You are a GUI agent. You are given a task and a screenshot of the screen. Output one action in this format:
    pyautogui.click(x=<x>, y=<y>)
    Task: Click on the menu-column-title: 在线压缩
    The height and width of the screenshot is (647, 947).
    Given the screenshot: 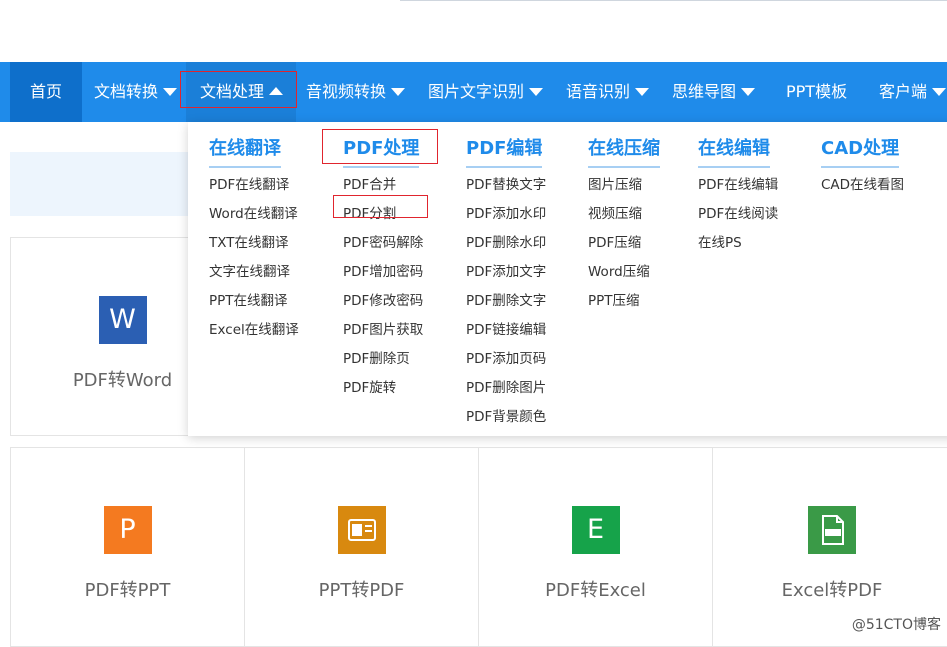 What is the action you would take?
    pyautogui.click(x=624, y=151)
    